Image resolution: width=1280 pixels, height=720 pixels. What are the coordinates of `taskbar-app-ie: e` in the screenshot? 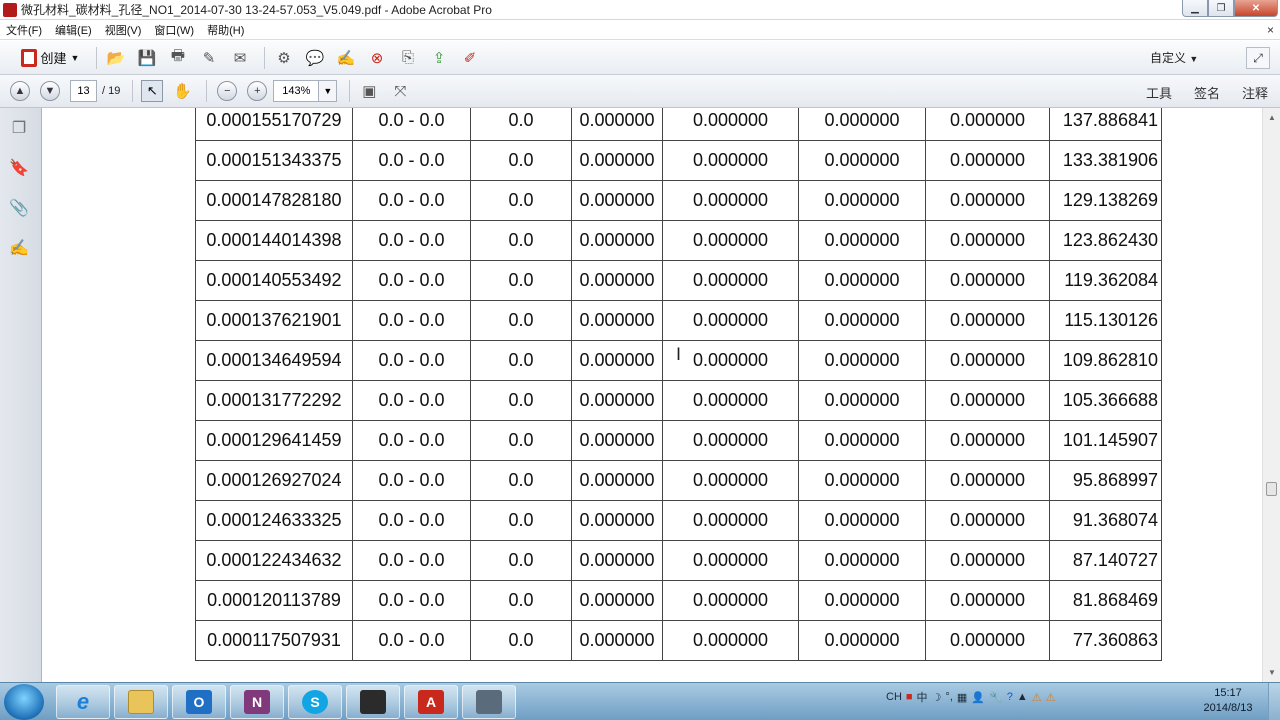 It's located at (83, 702).